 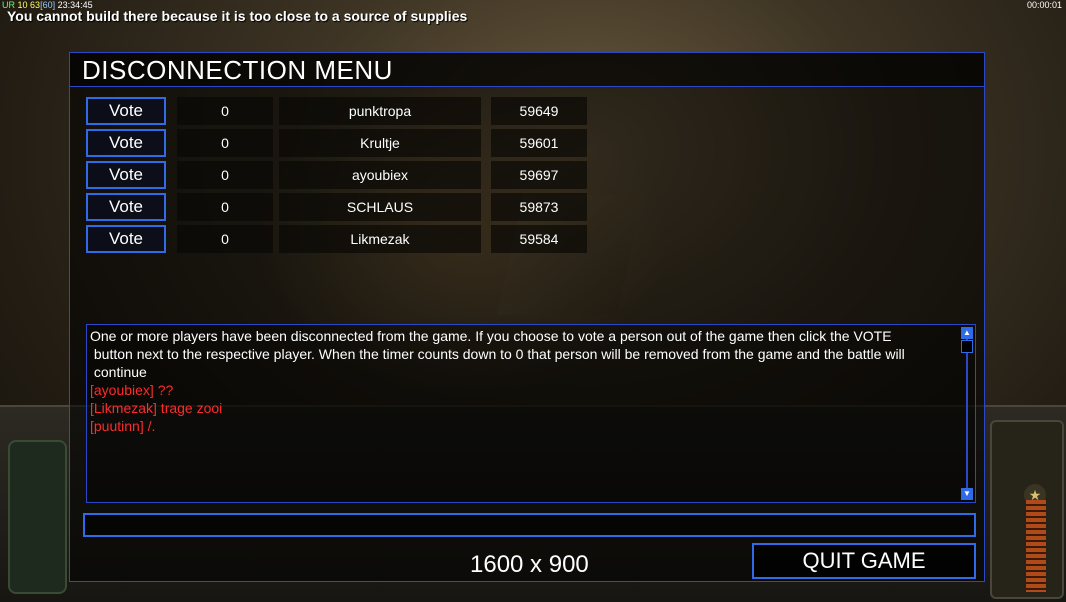 I want to click on scroll-up-icon: ▲, so click(x=967, y=333).